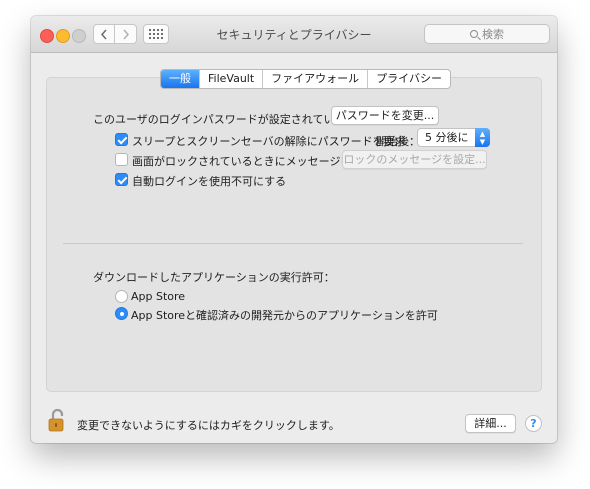 This screenshot has width=590, height=489. I want to click on chevron-right-icon, so click(125, 34).